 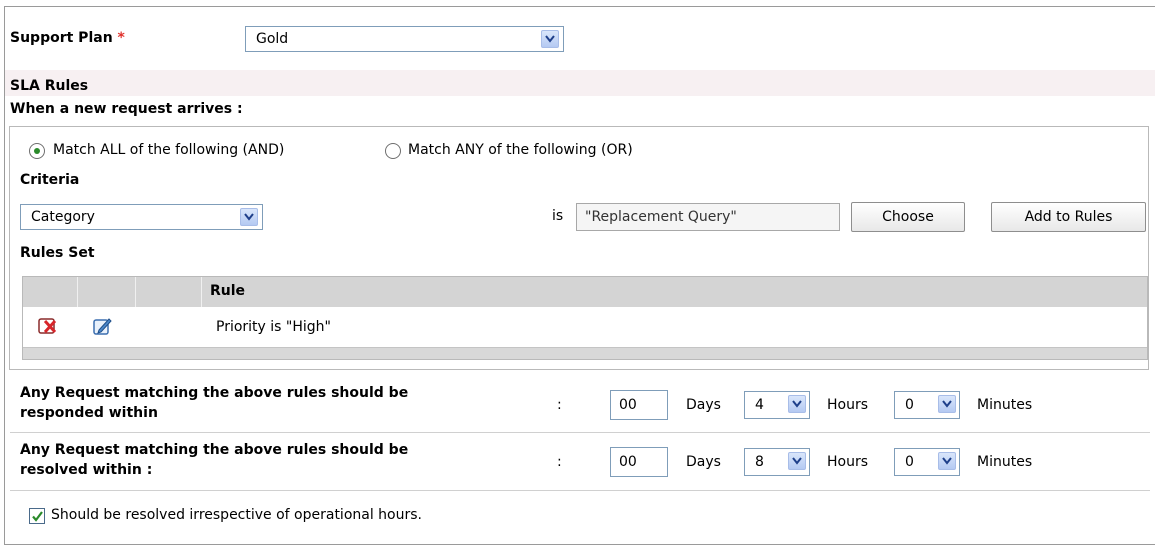 I want to click on response-hours-value: 4, so click(x=759, y=405).